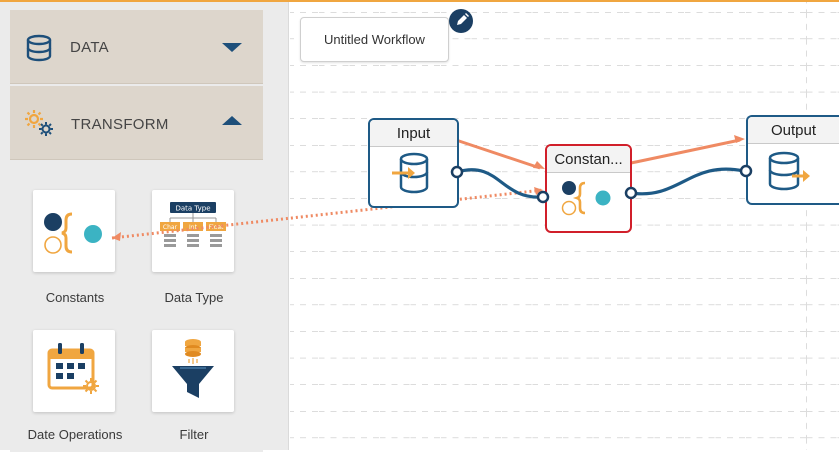 The height and width of the screenshot is (452, 839). Describe the element at coordinates (538, 191) in the screenshot. I see `drag-arrowhead-right` at that location.